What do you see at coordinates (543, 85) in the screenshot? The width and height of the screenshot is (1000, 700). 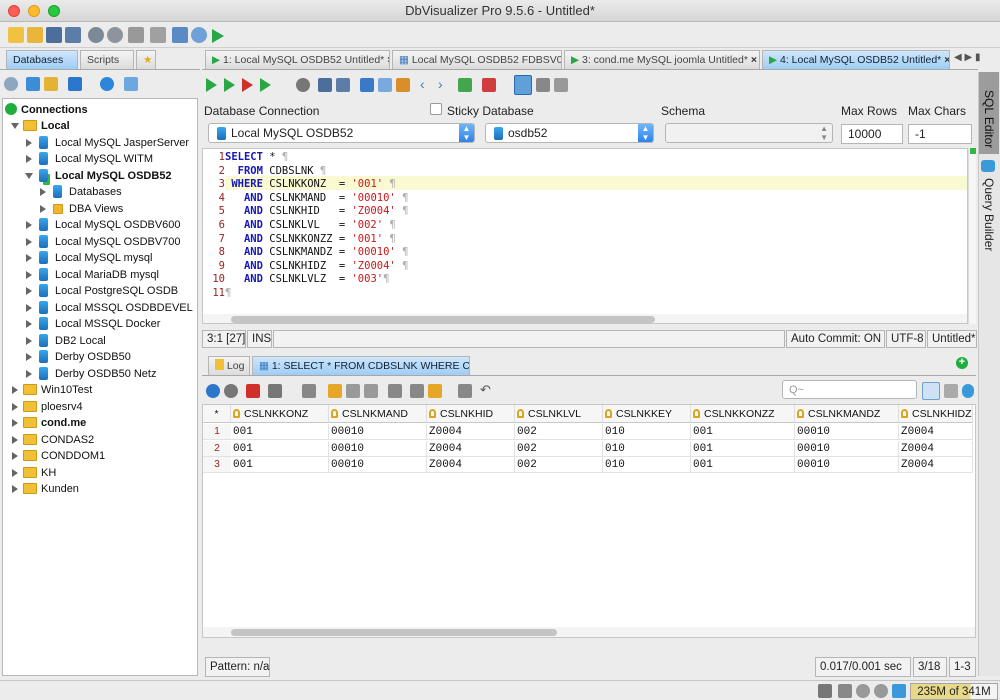 I see `split-icon` at bounding box center [543, 85].